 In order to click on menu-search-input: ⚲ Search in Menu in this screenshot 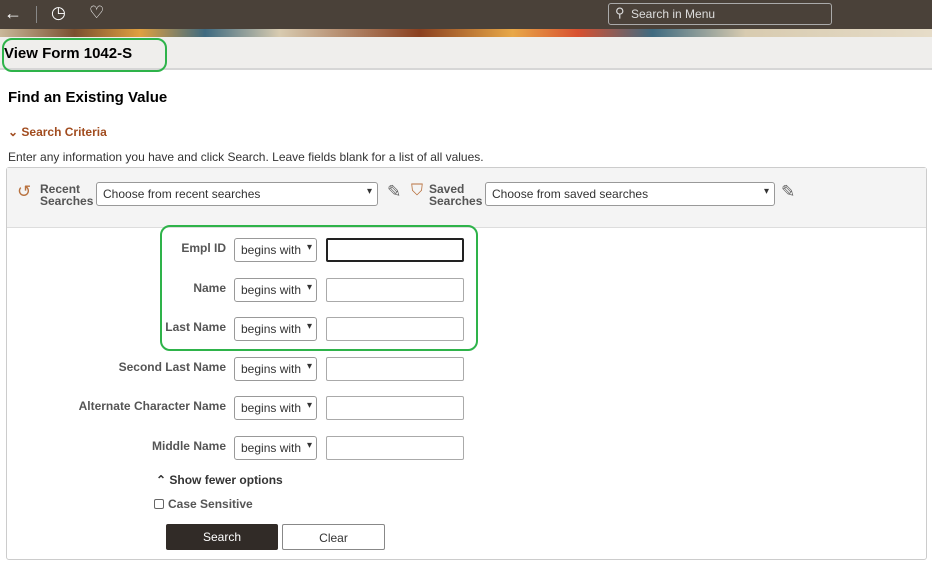, I will do `click(720, 14)`.